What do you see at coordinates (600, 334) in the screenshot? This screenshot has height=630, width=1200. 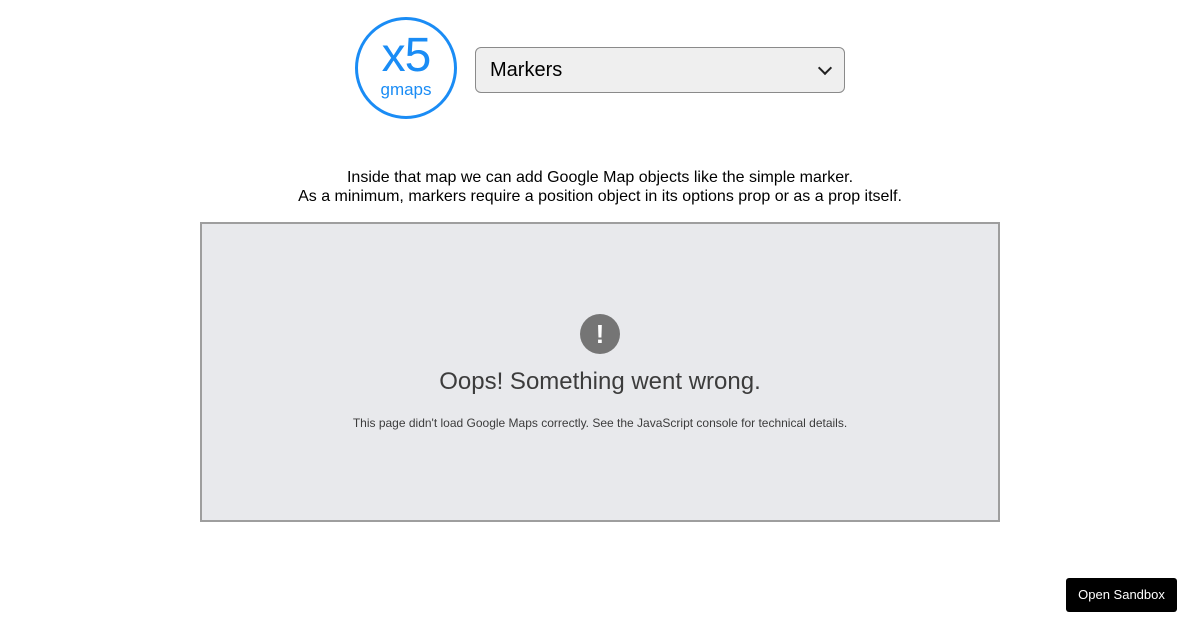 I see `exclamation-icon: !` at bounding box center [600, 334].